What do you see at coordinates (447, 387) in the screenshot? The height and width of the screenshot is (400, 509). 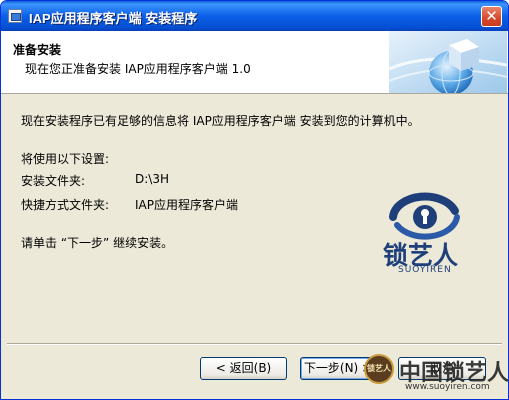 I see `watermark-url: www.suoyiren.com` at bounding box center [447, 387].